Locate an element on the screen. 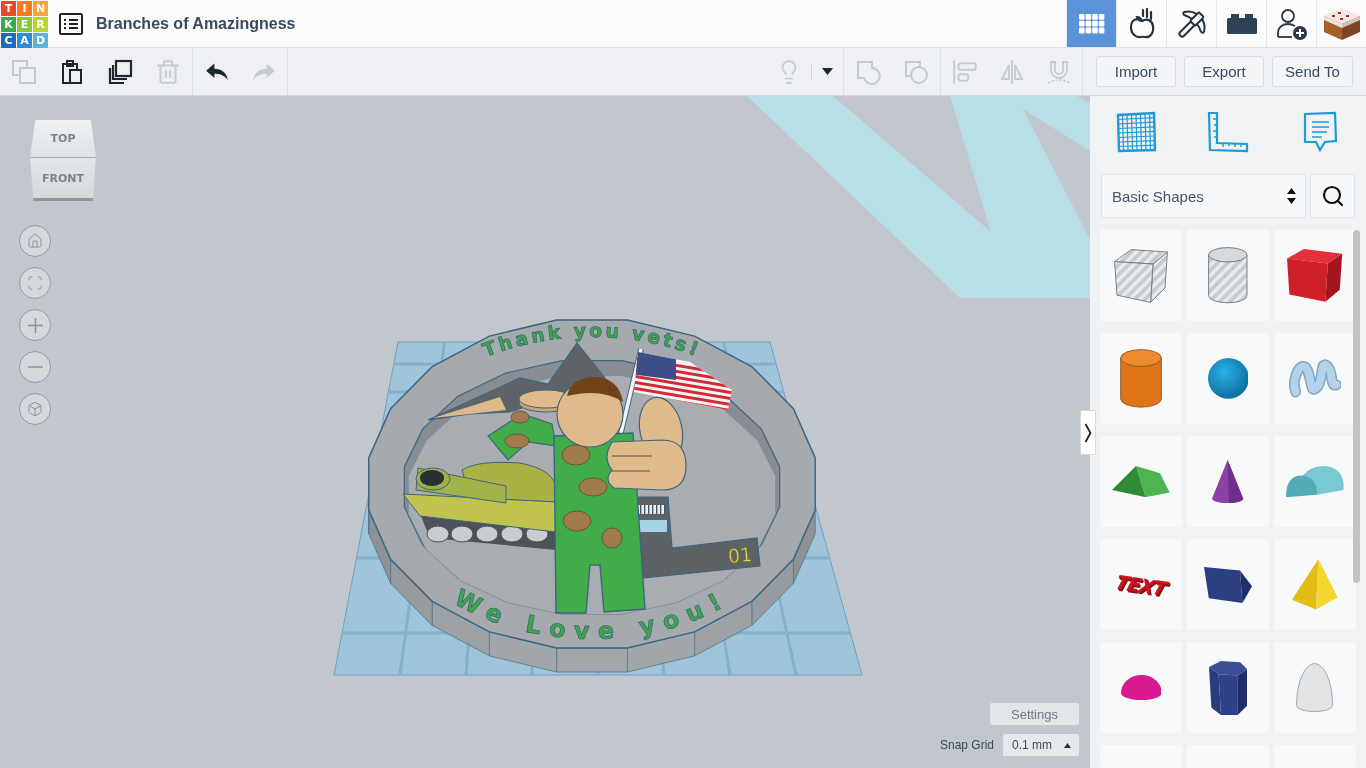 The image size is (1366, 768). logo-letter: I is located at coordinates (24, 8).